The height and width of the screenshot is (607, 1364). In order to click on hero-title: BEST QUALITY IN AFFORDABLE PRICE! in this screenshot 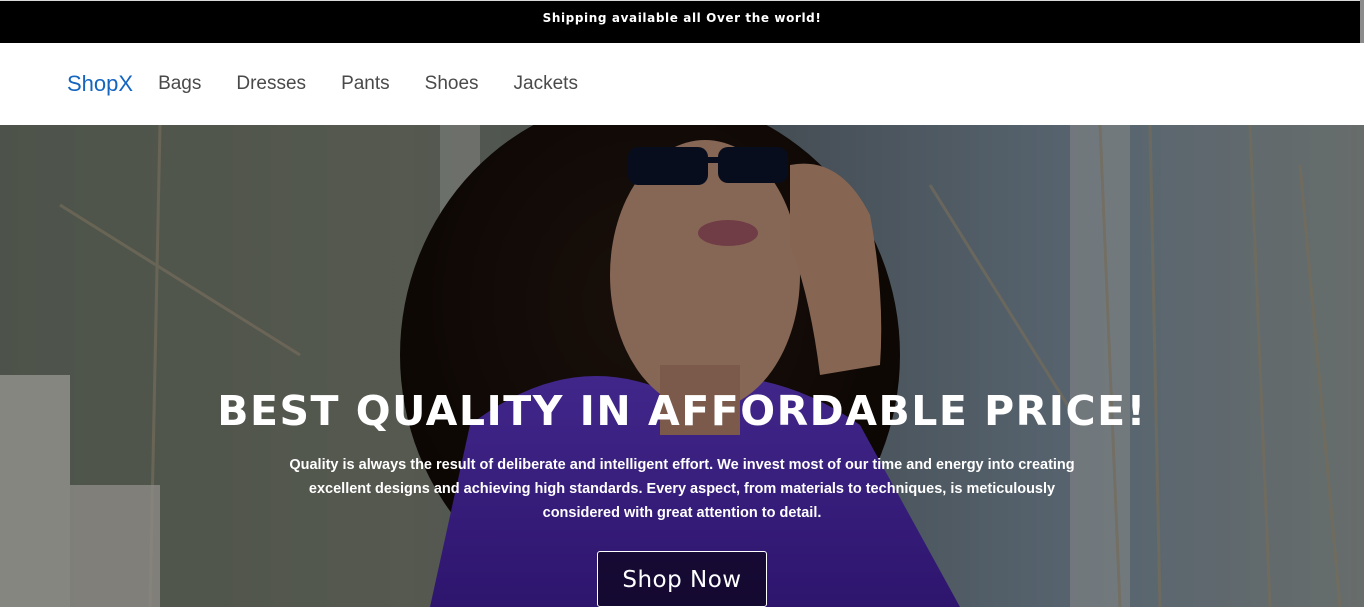, I will do `click(682, 411)`.